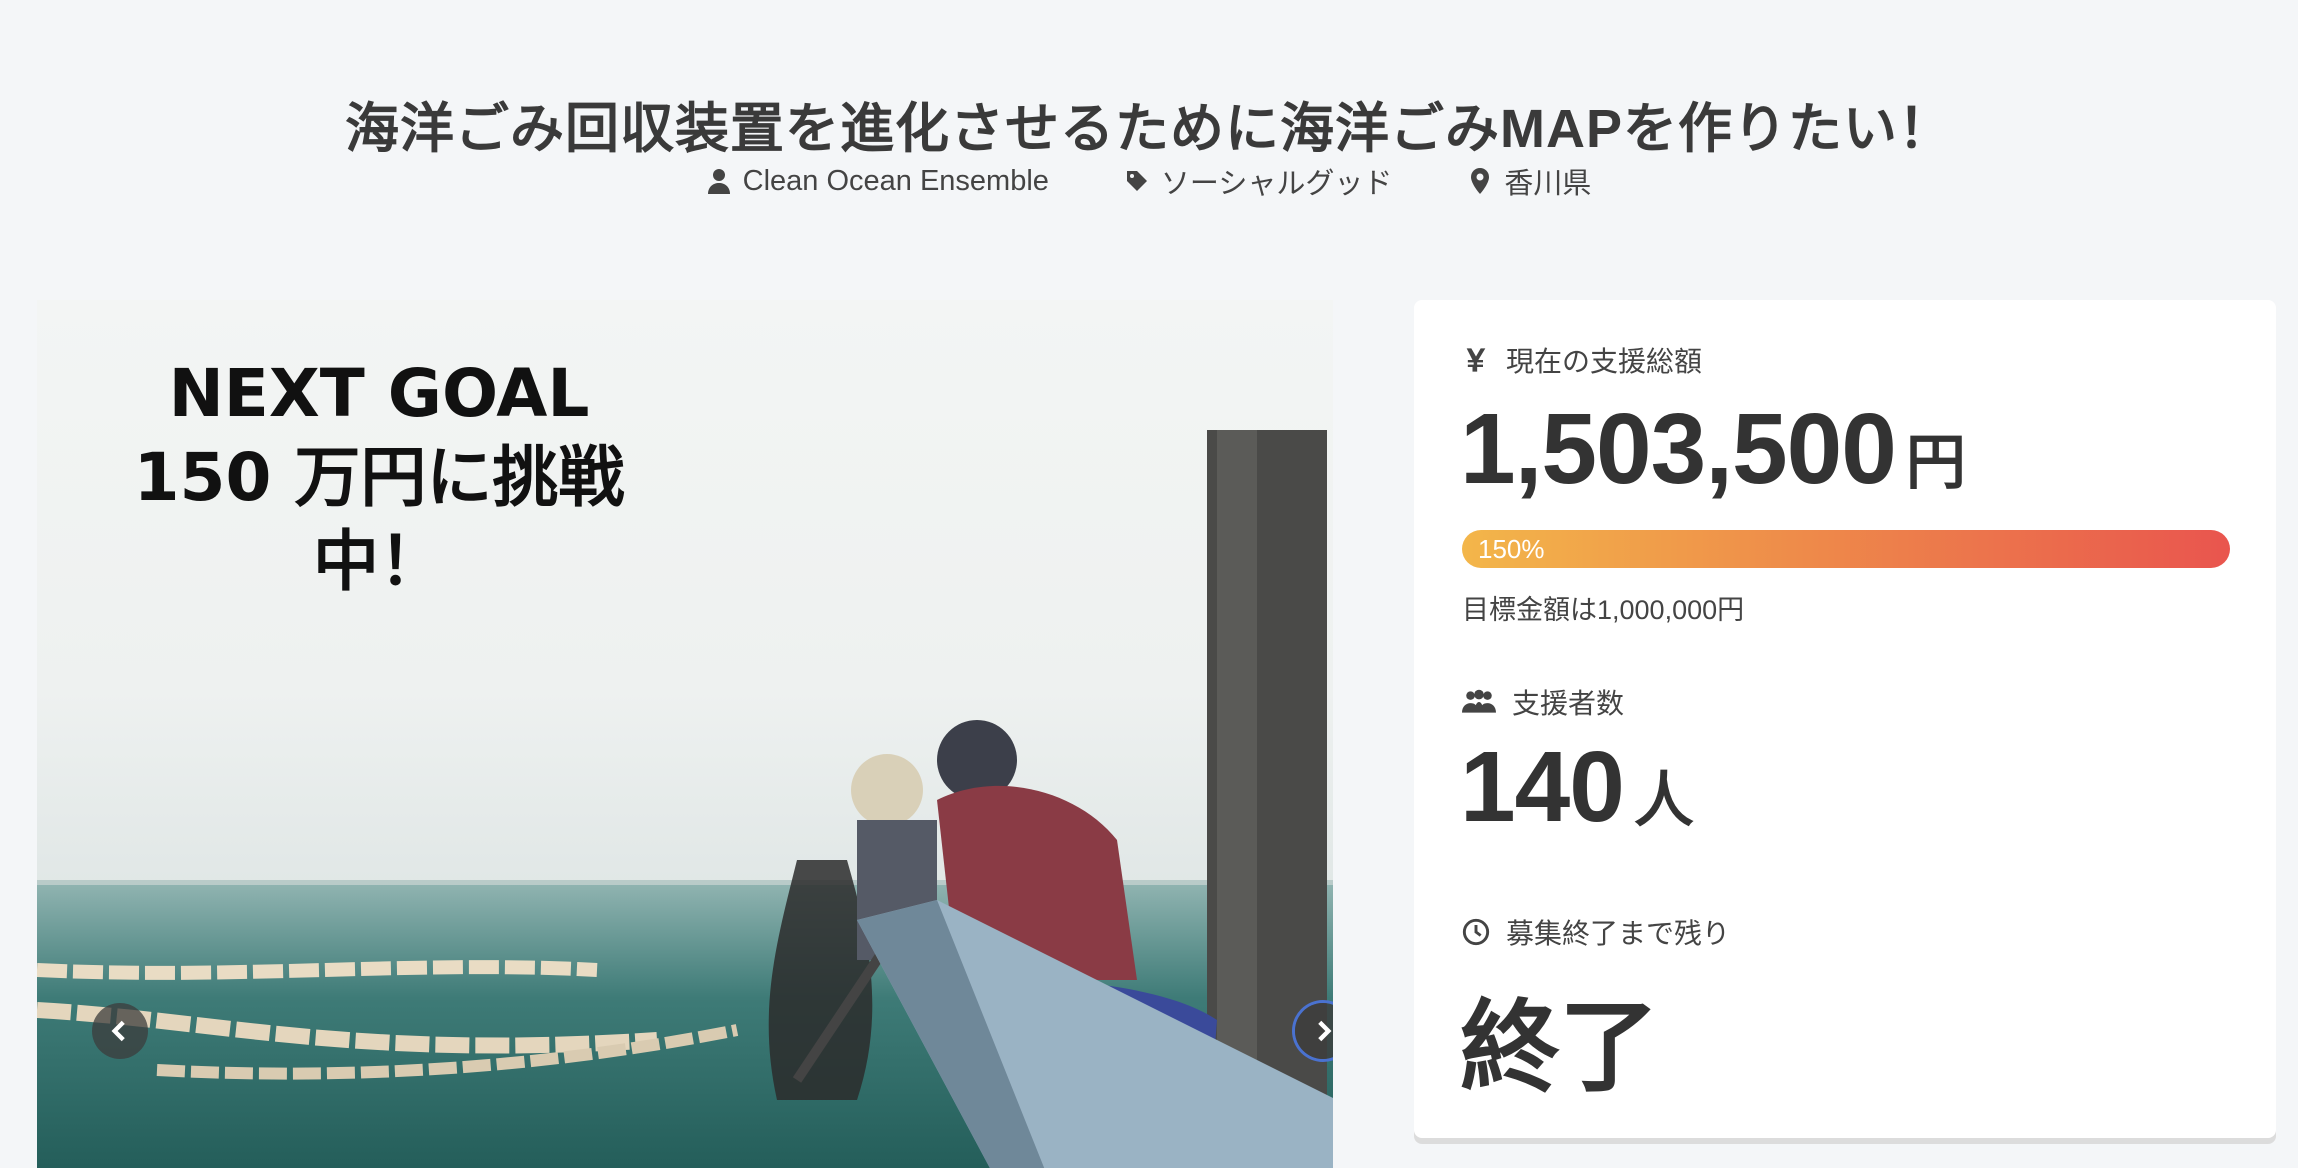 The height and width of the screenshot is (1168, 2298). I want to click on amount-value: 1,503,500, so click(1678, 449).